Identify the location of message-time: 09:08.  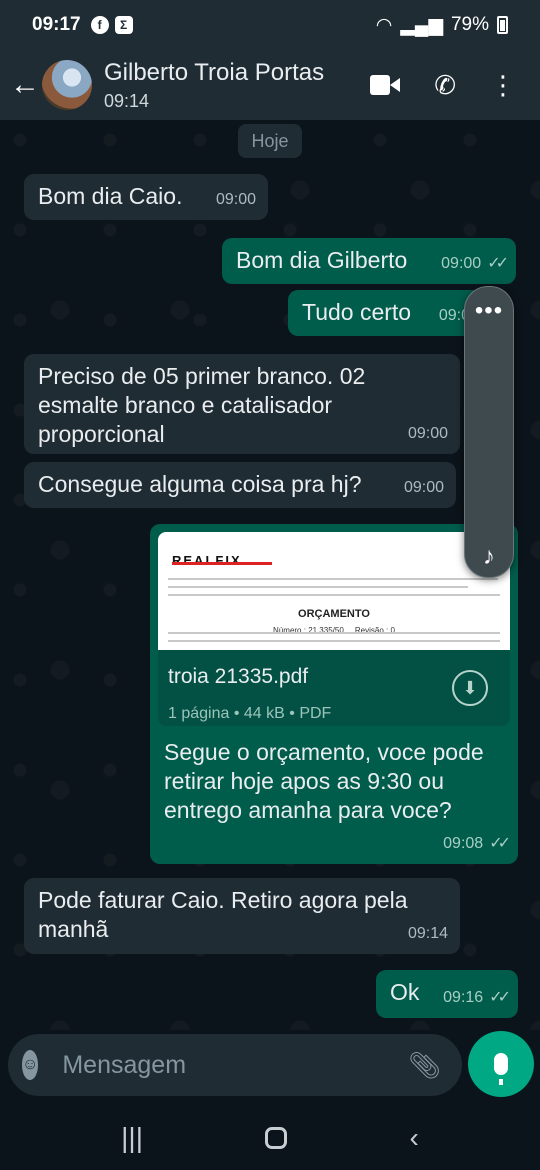
(463, 843).